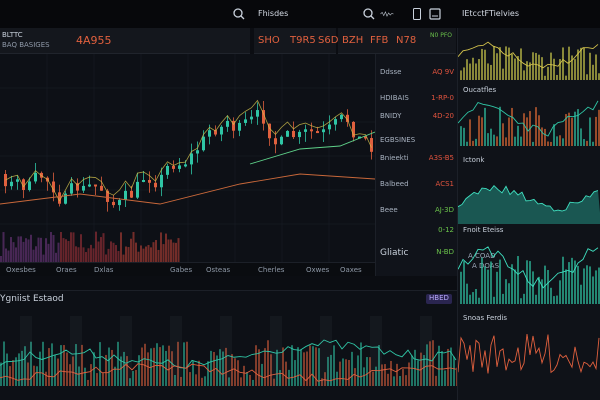 The width and height of the screenshot is (600, 400). Describe the element at coordinates (391, 72) in the screenshot. I see `watchlist-symbol: Ddsse` at that location.